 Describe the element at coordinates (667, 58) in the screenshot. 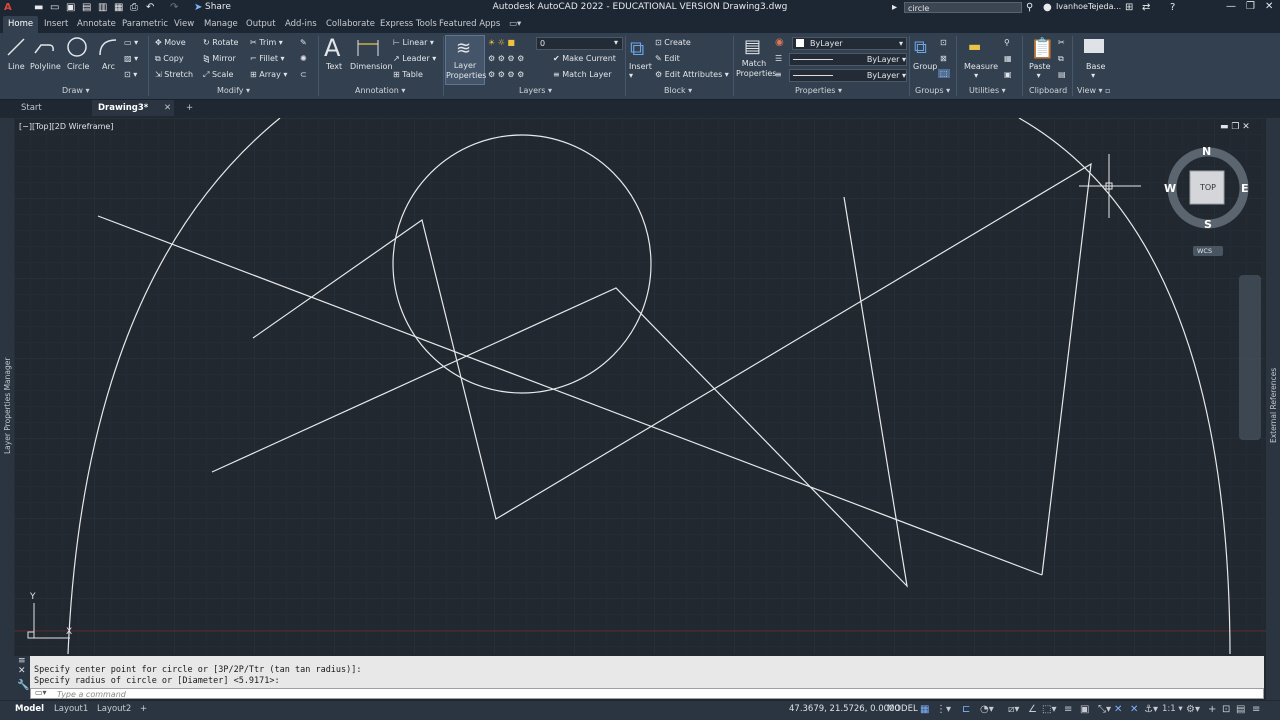

I see `edit-block-button: ✎ Edit` at that location.